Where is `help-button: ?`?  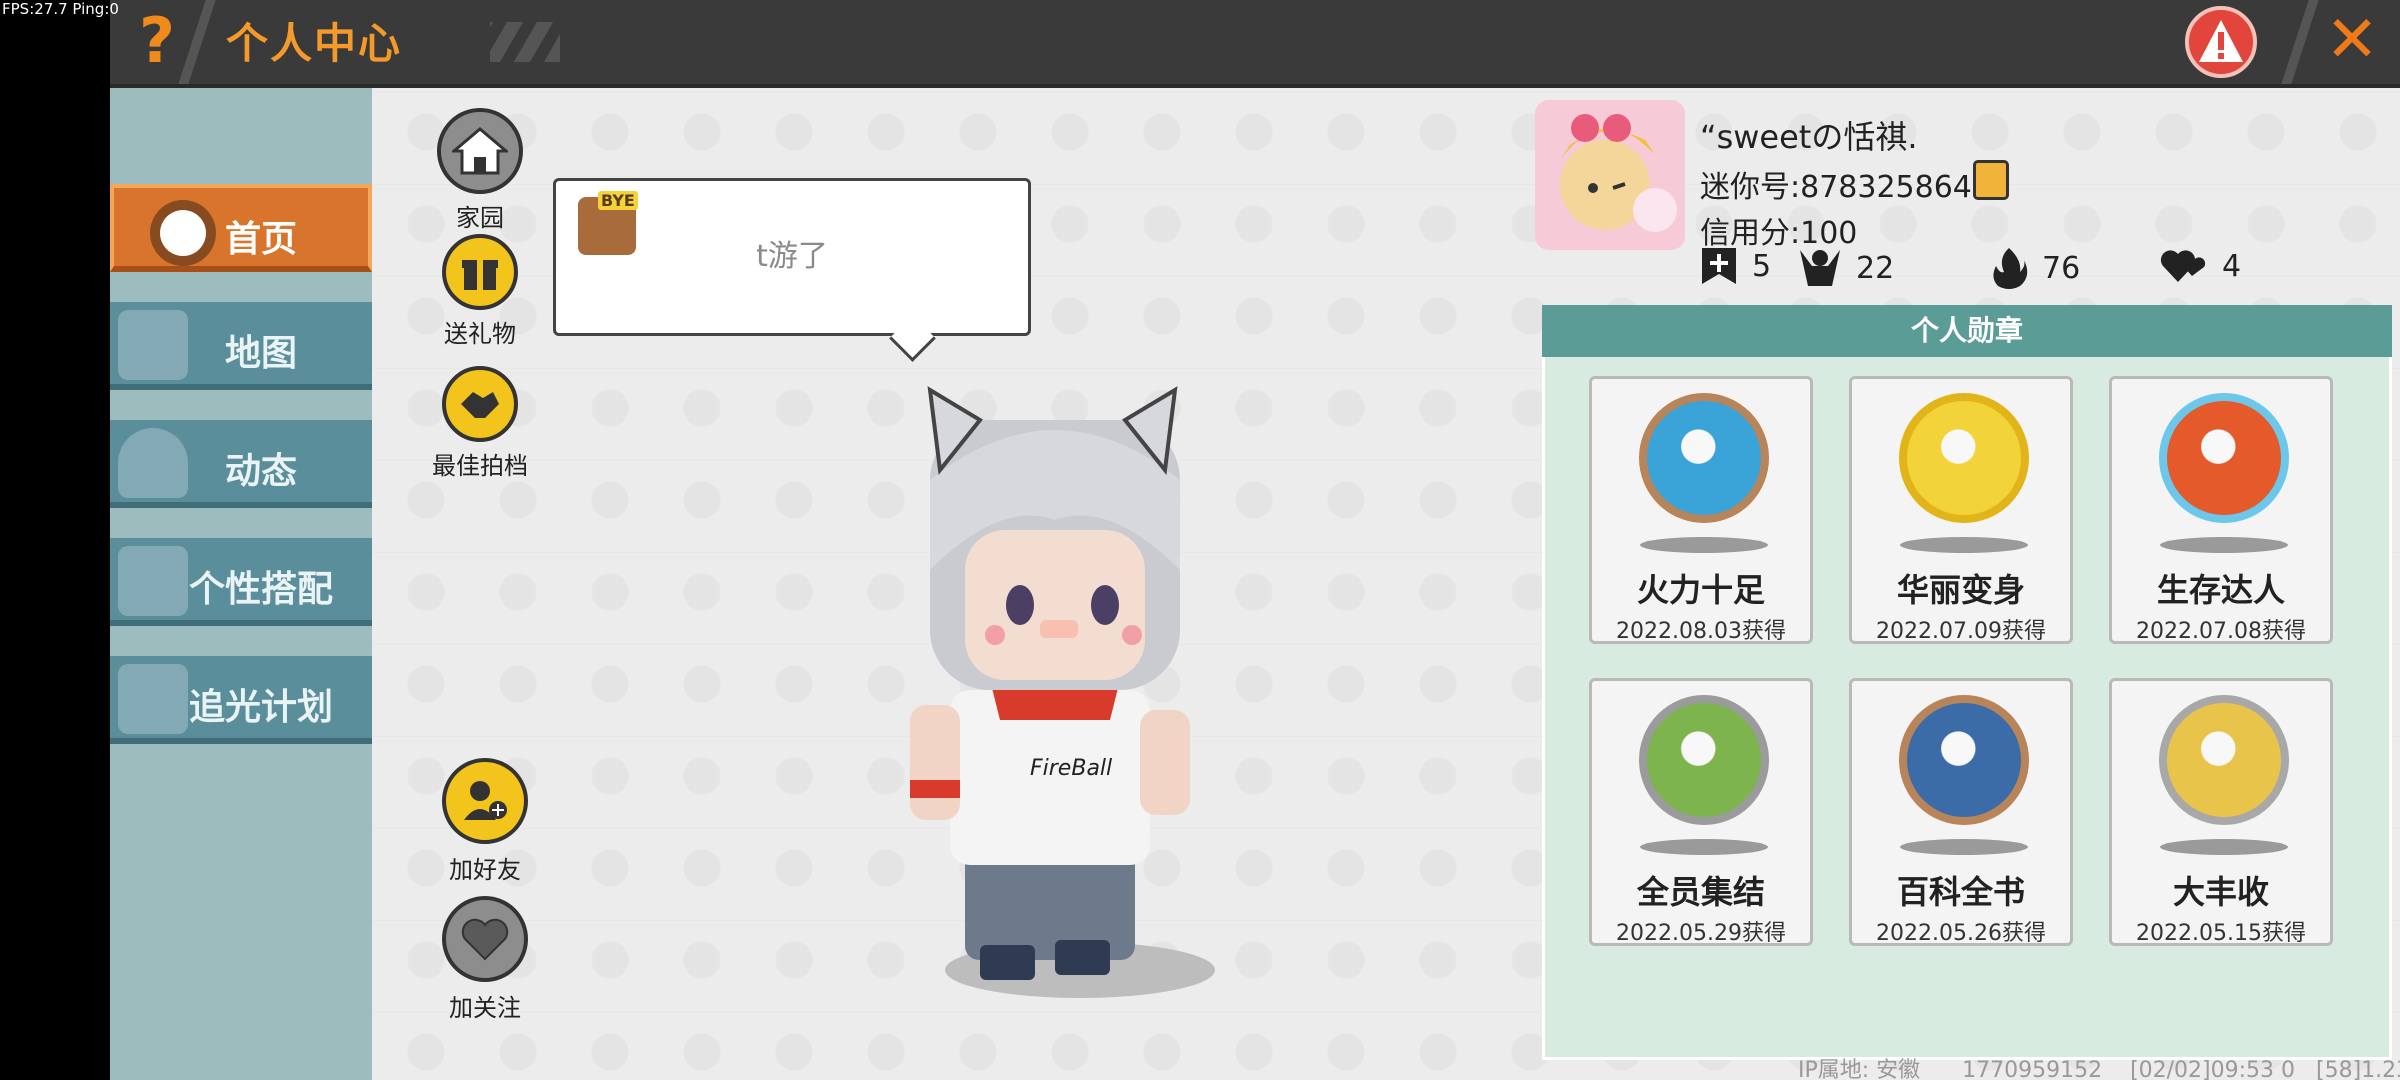
help-button: ? is located at coordinates (157, 41).